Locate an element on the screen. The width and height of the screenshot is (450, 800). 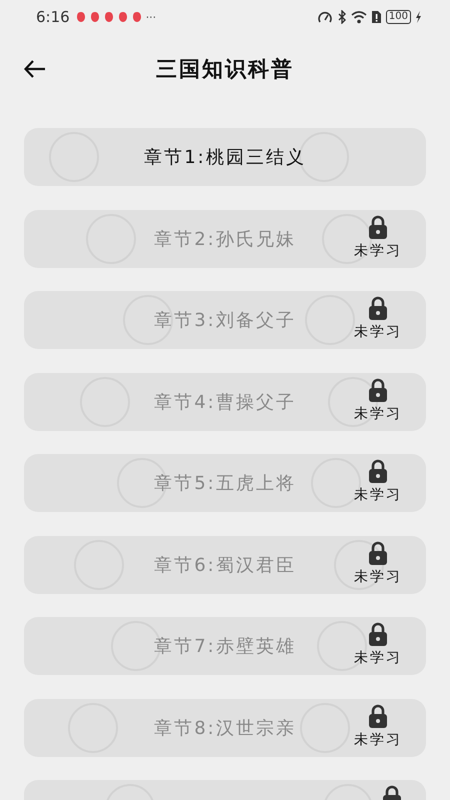
chapter-card: 章节3:刘备父子 未学习 is located at coordinates (225, 320).